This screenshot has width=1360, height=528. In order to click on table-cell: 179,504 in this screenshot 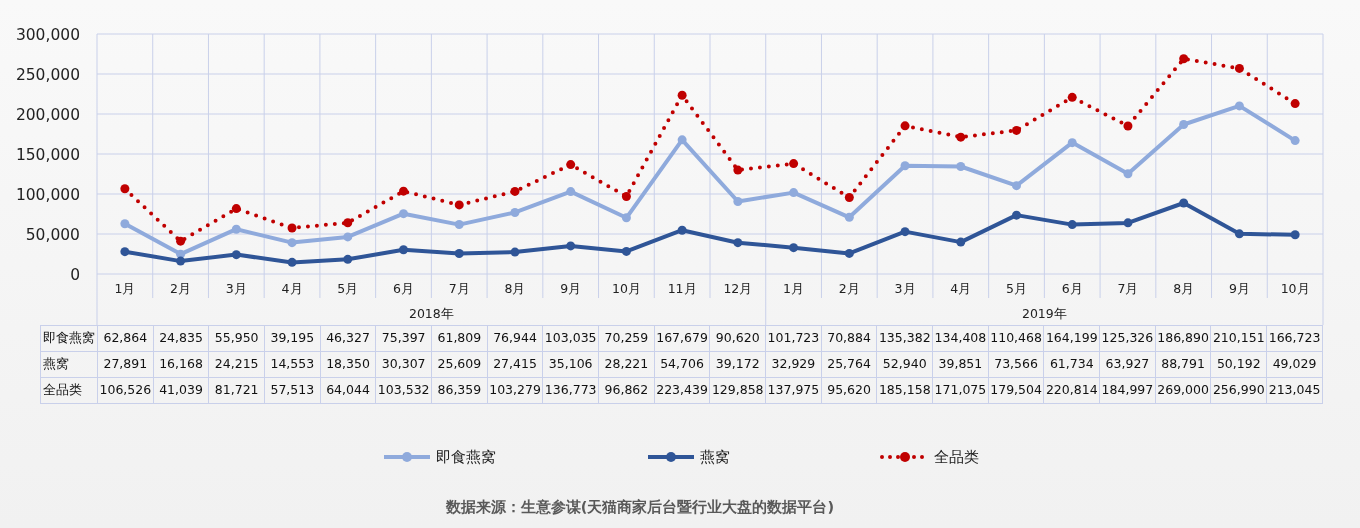, I will do `click(1016, 390)`.